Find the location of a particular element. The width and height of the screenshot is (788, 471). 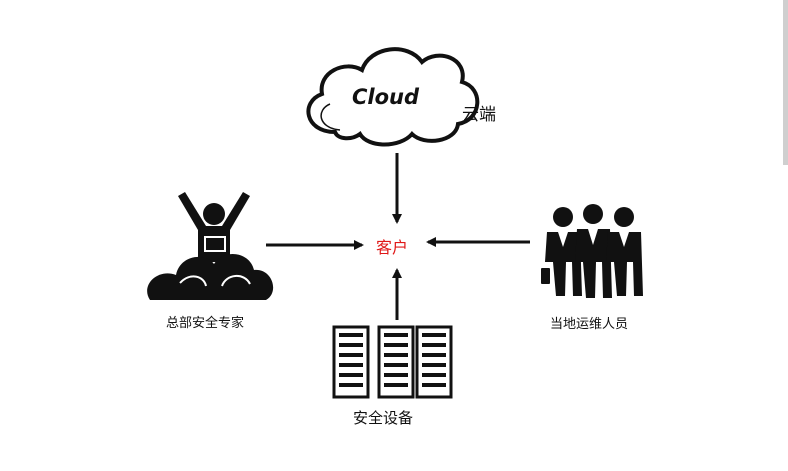

staff-label: 当地运维人员 is located at coordinates (589, 324).